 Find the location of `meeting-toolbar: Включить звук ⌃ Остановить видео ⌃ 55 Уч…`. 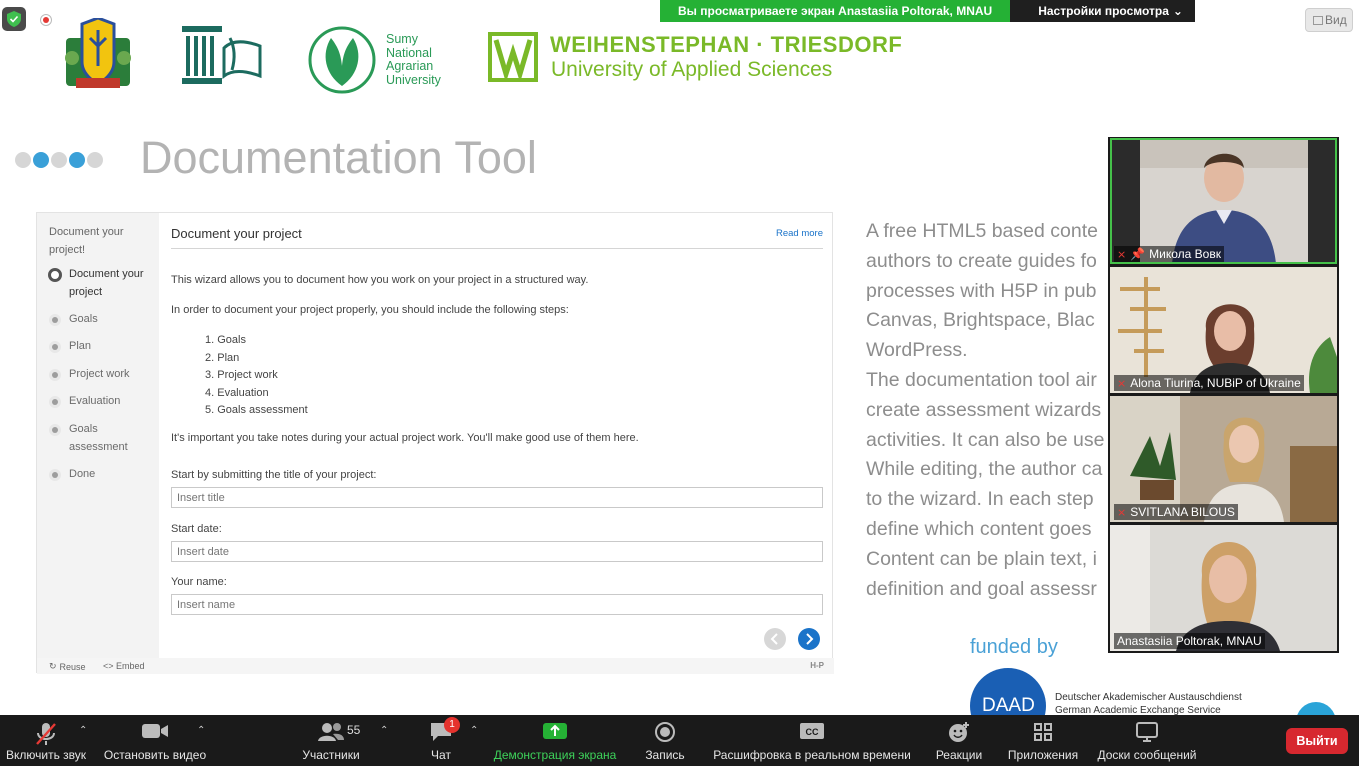

meeting-toolbar: Включить звук ⌃ Остановить видео ⌃ 55 Уч… is located at coordinates (679, 740).